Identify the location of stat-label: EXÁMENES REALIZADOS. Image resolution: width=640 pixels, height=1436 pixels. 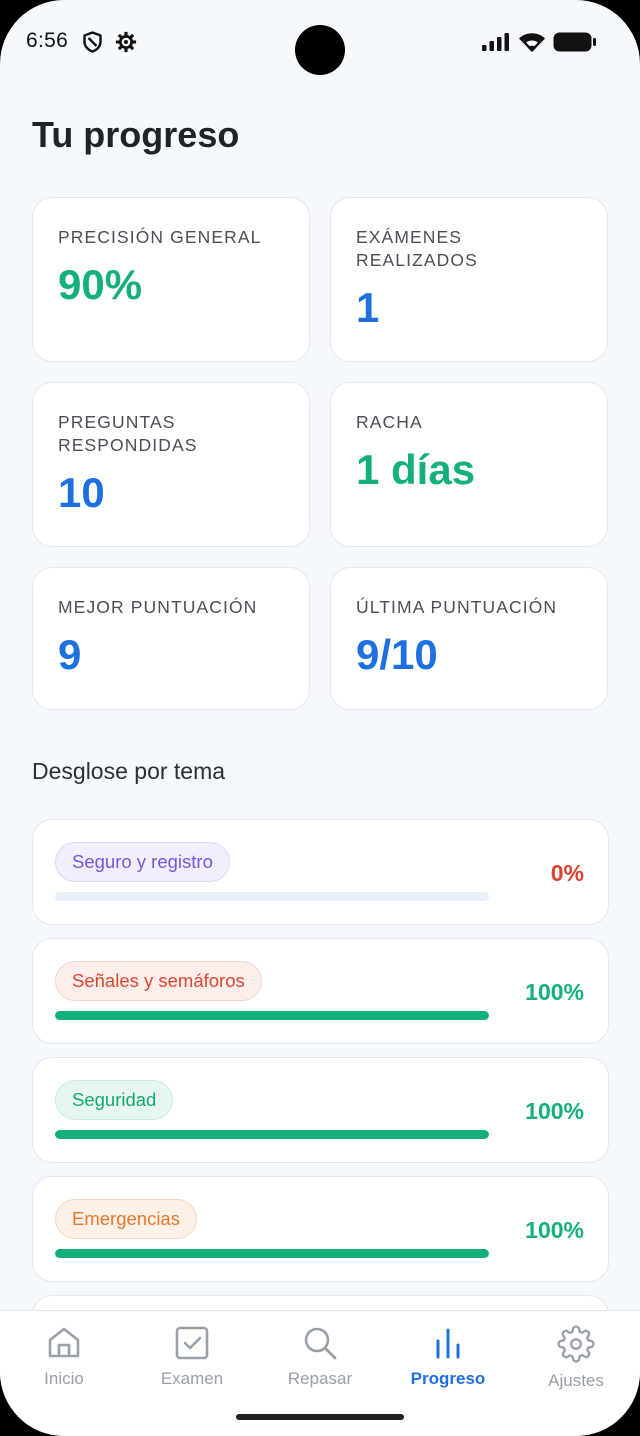
(417, 248).